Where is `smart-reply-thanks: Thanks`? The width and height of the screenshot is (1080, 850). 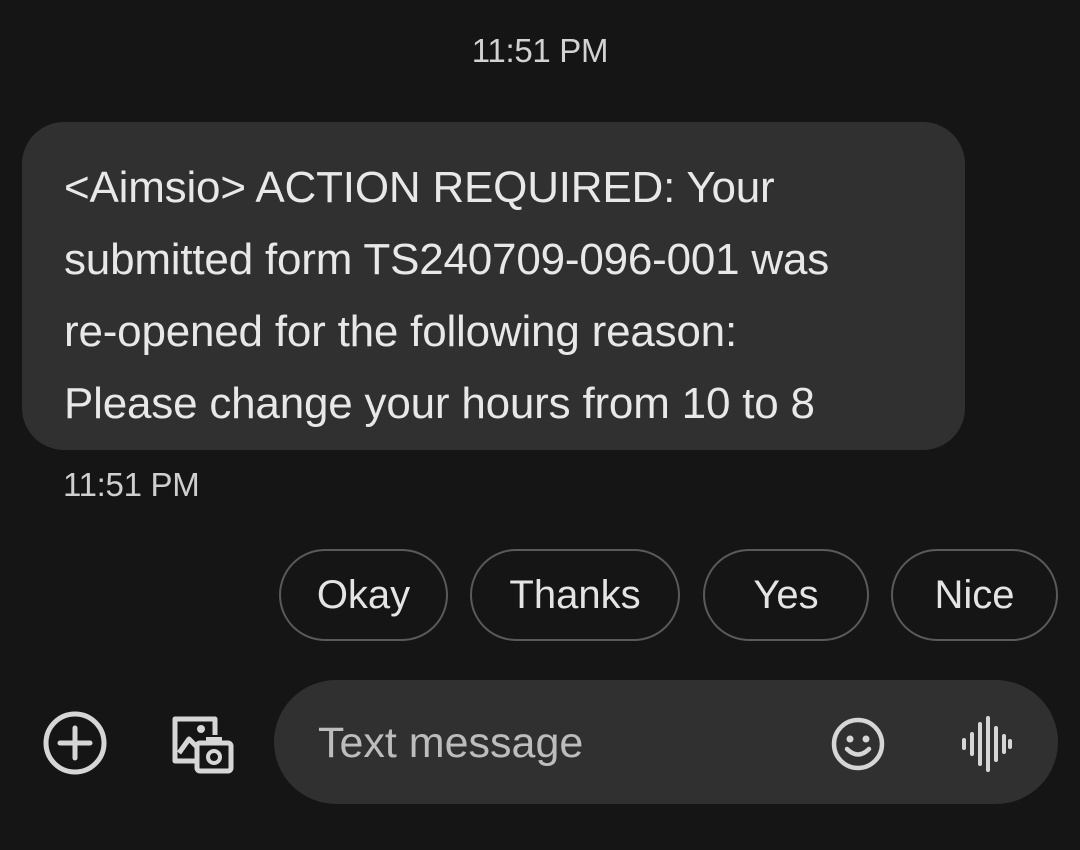
smart-reply-thanks: Thanks is located at coordinates (575, 595).